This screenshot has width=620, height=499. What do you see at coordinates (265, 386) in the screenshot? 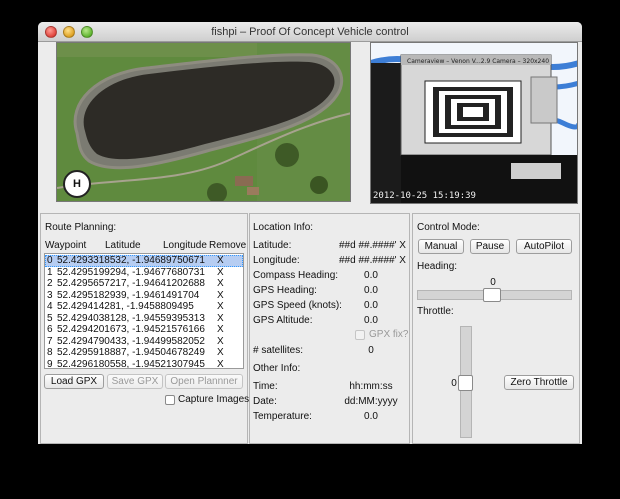
I see `time-label: Time:` at bounding box center [265, 386].